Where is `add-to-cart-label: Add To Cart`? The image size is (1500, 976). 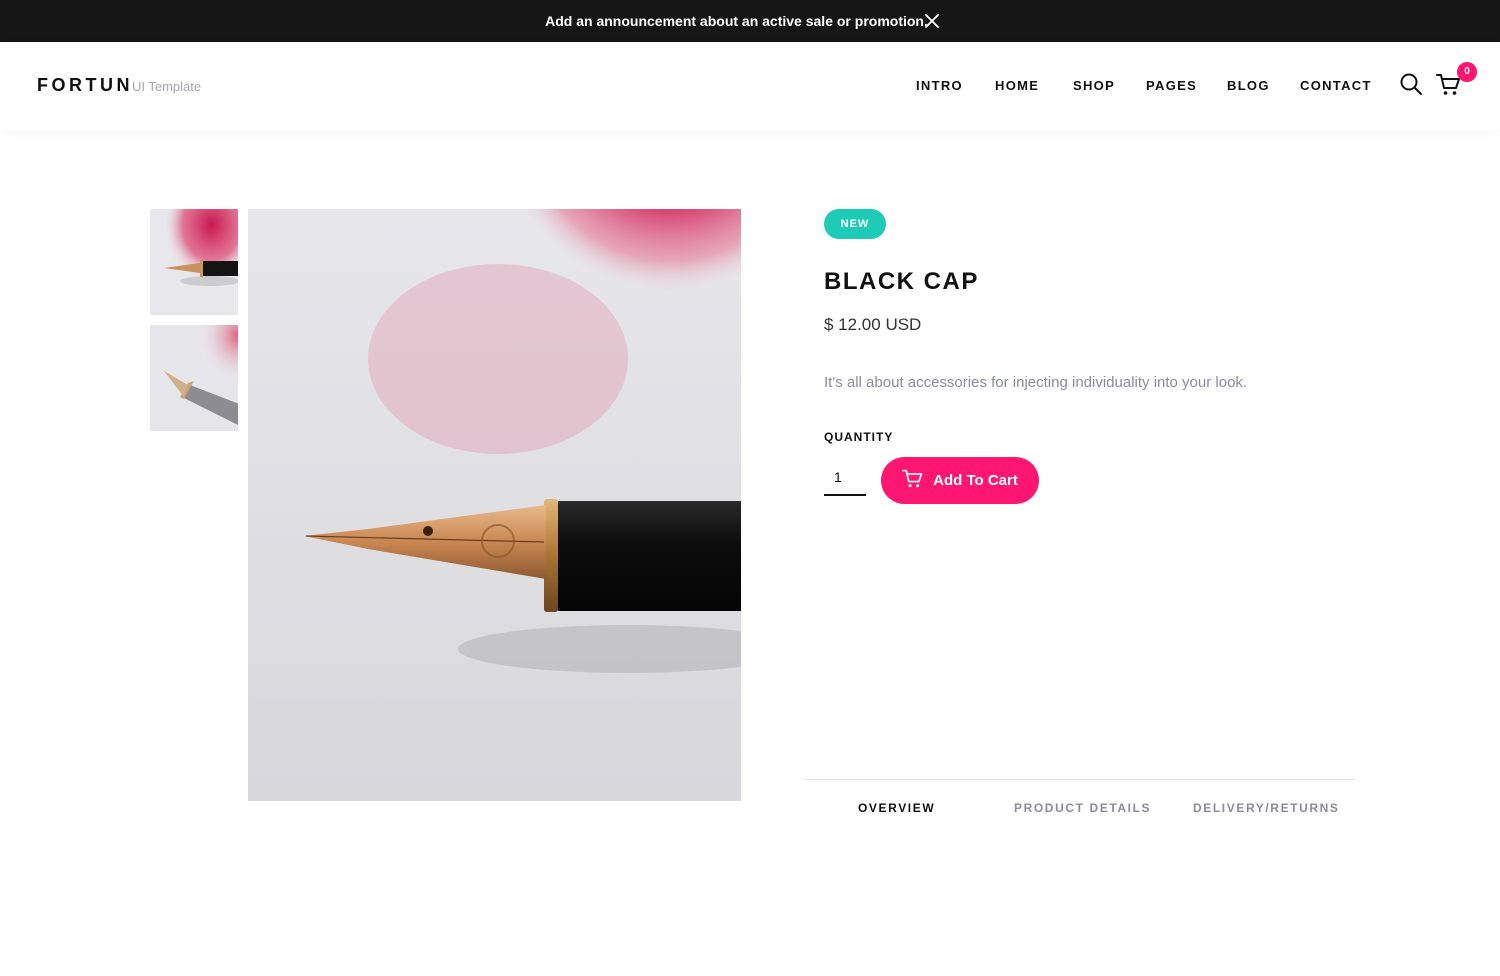 add-to-cart-label: Add To Cart is located at coordinates (975, 480).